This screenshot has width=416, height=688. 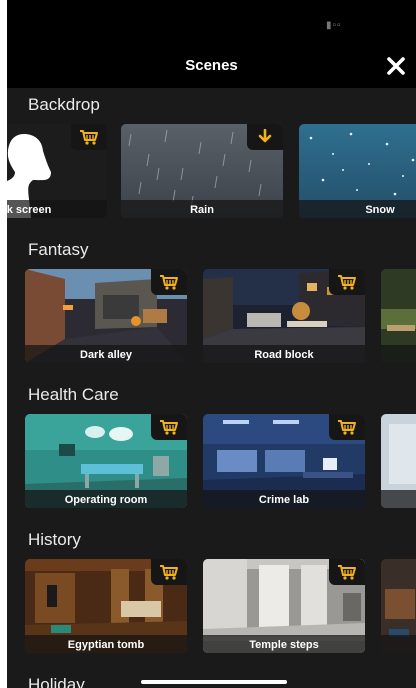 I want to click on close-icon, so click(x=396, y=66).